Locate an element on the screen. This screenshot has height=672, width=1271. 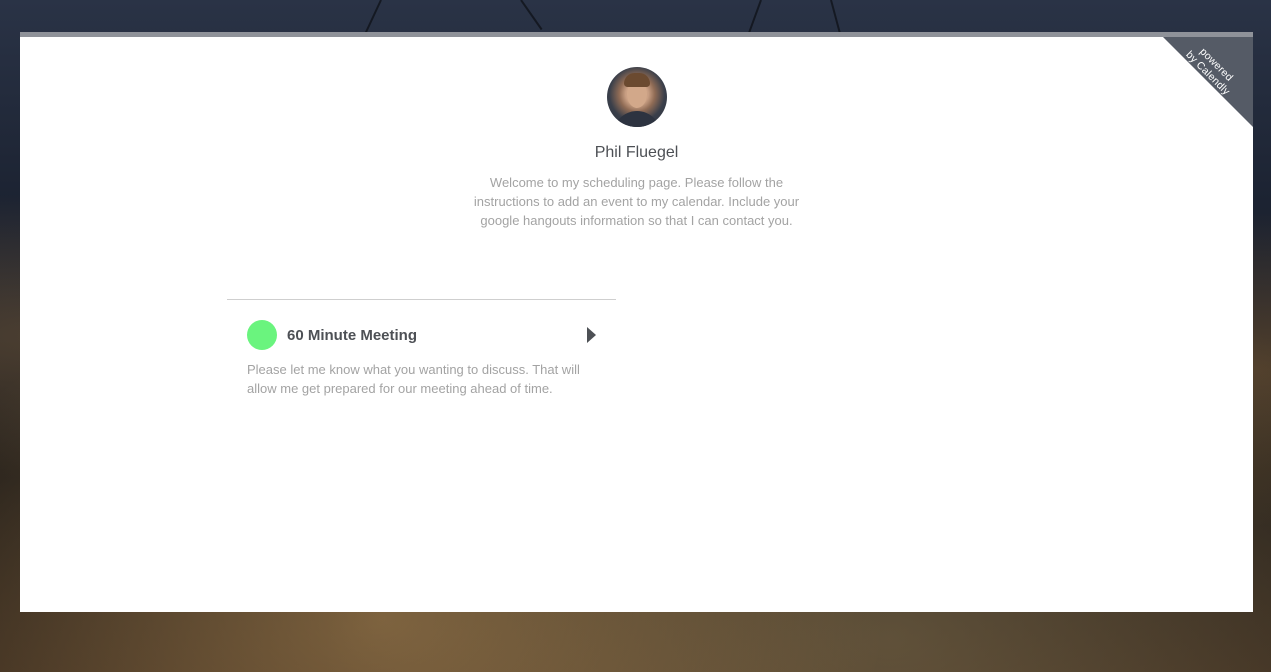
event-title: 60 Minute Meeting is located at coordinates (352, 335).